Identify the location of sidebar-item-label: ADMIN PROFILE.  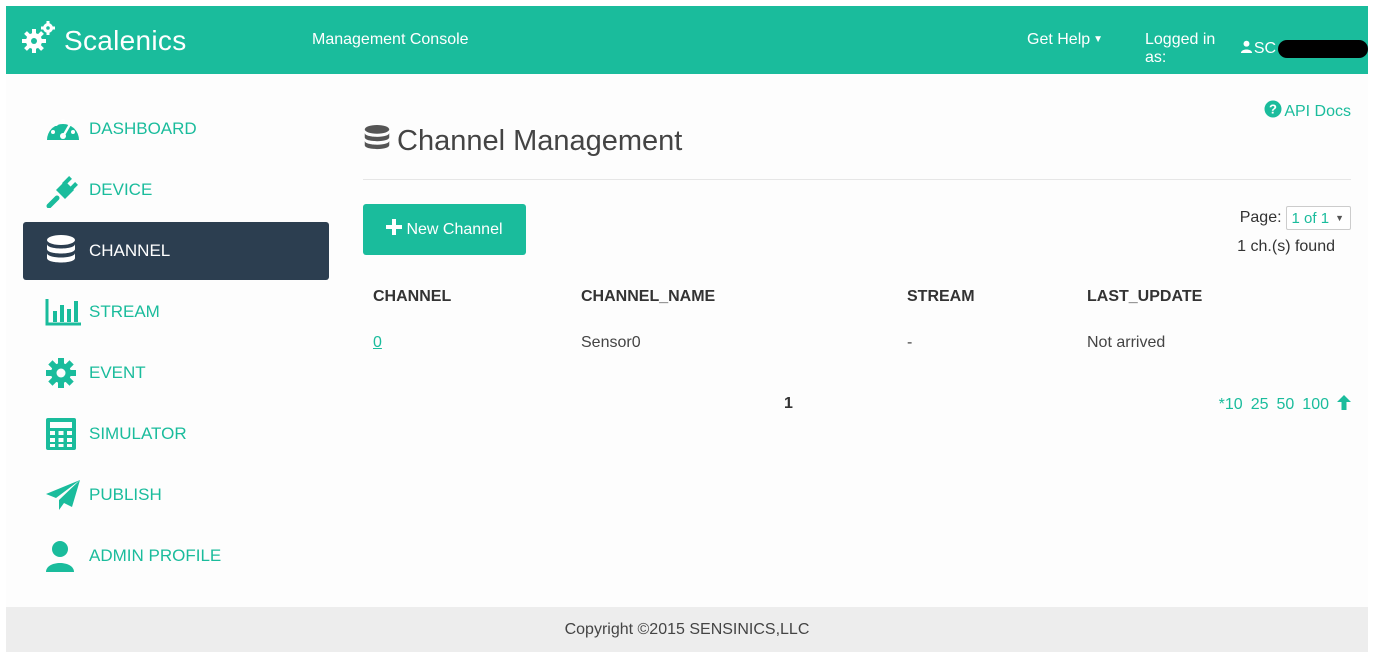
(155, 555).